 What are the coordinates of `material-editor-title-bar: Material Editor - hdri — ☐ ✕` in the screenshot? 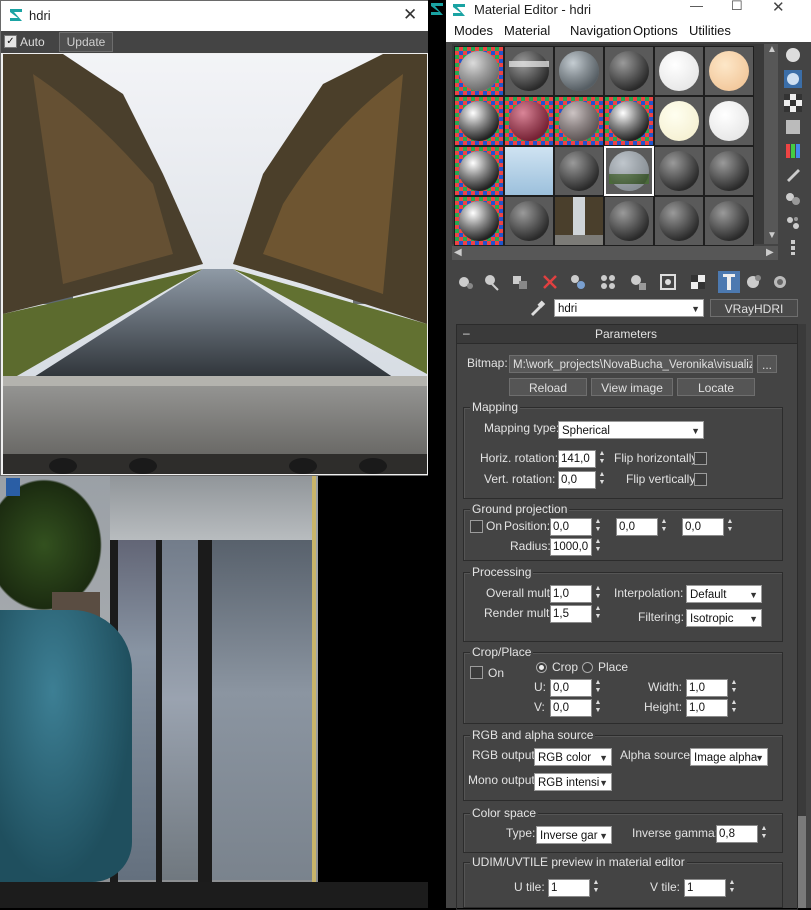 It's located at (628, 10).